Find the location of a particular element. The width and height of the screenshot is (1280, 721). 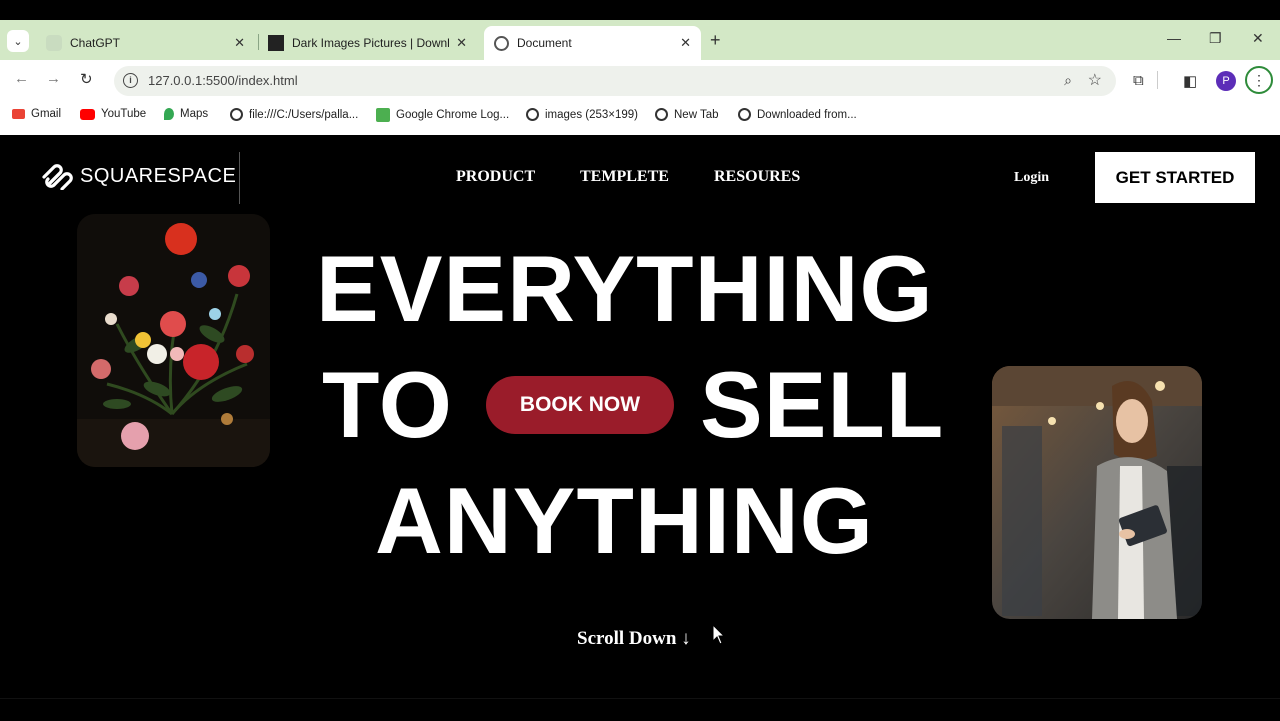

woman-with-tablet-image is located at coordinates (1097, 492).